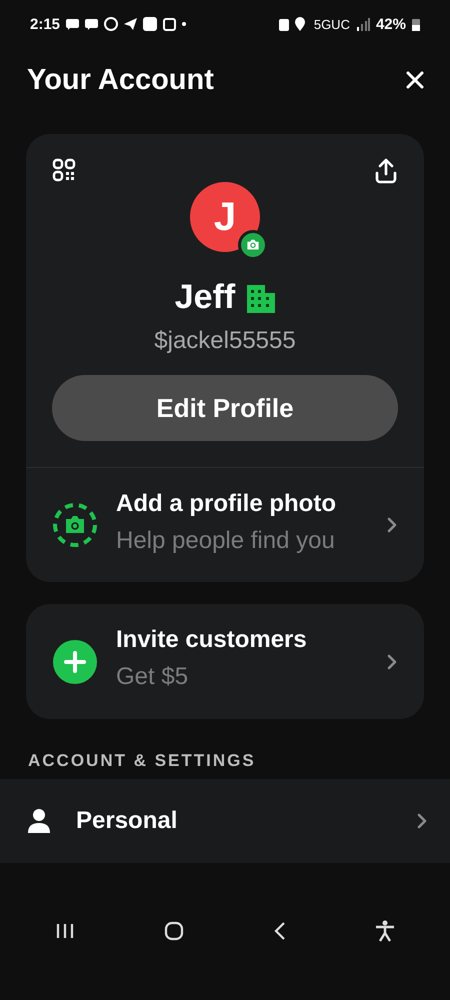  What do you see at coordinates (45, 24) in the screenshot?
I see `status-time: 2:15` at bounding box center [45, 24].